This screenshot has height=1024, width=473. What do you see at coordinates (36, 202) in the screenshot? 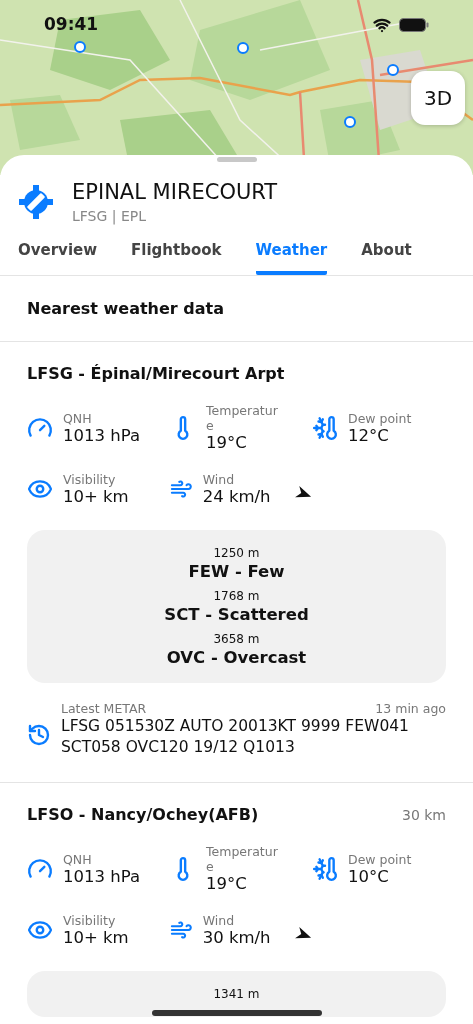
I see `airport-icon` at bounding box center [36, 202].